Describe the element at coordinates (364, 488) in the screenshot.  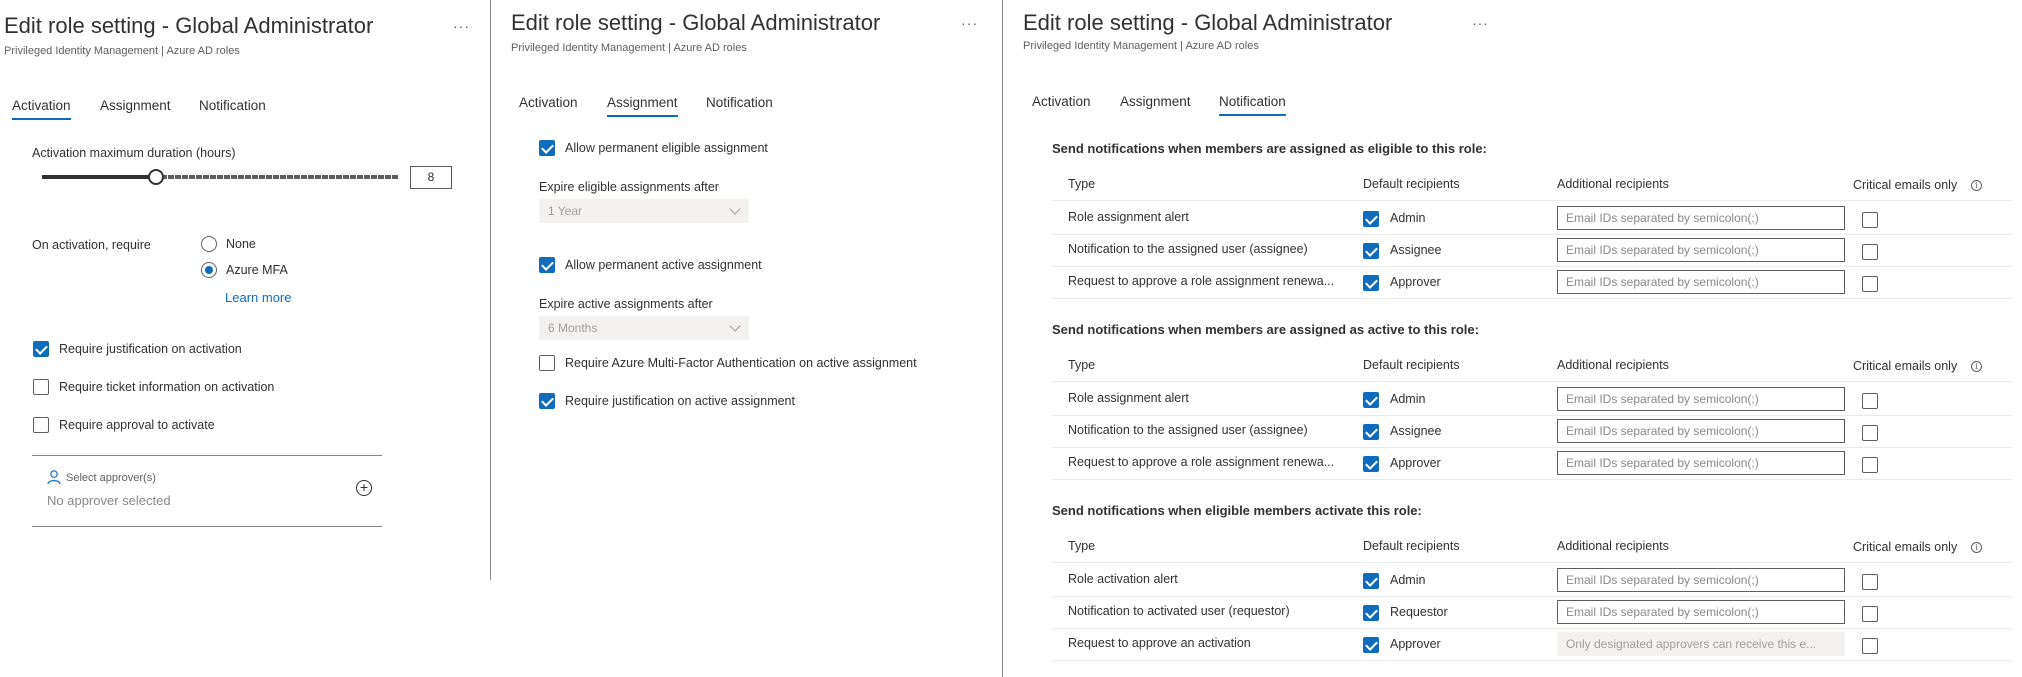
I see `add-circle-icon: +` at that location.